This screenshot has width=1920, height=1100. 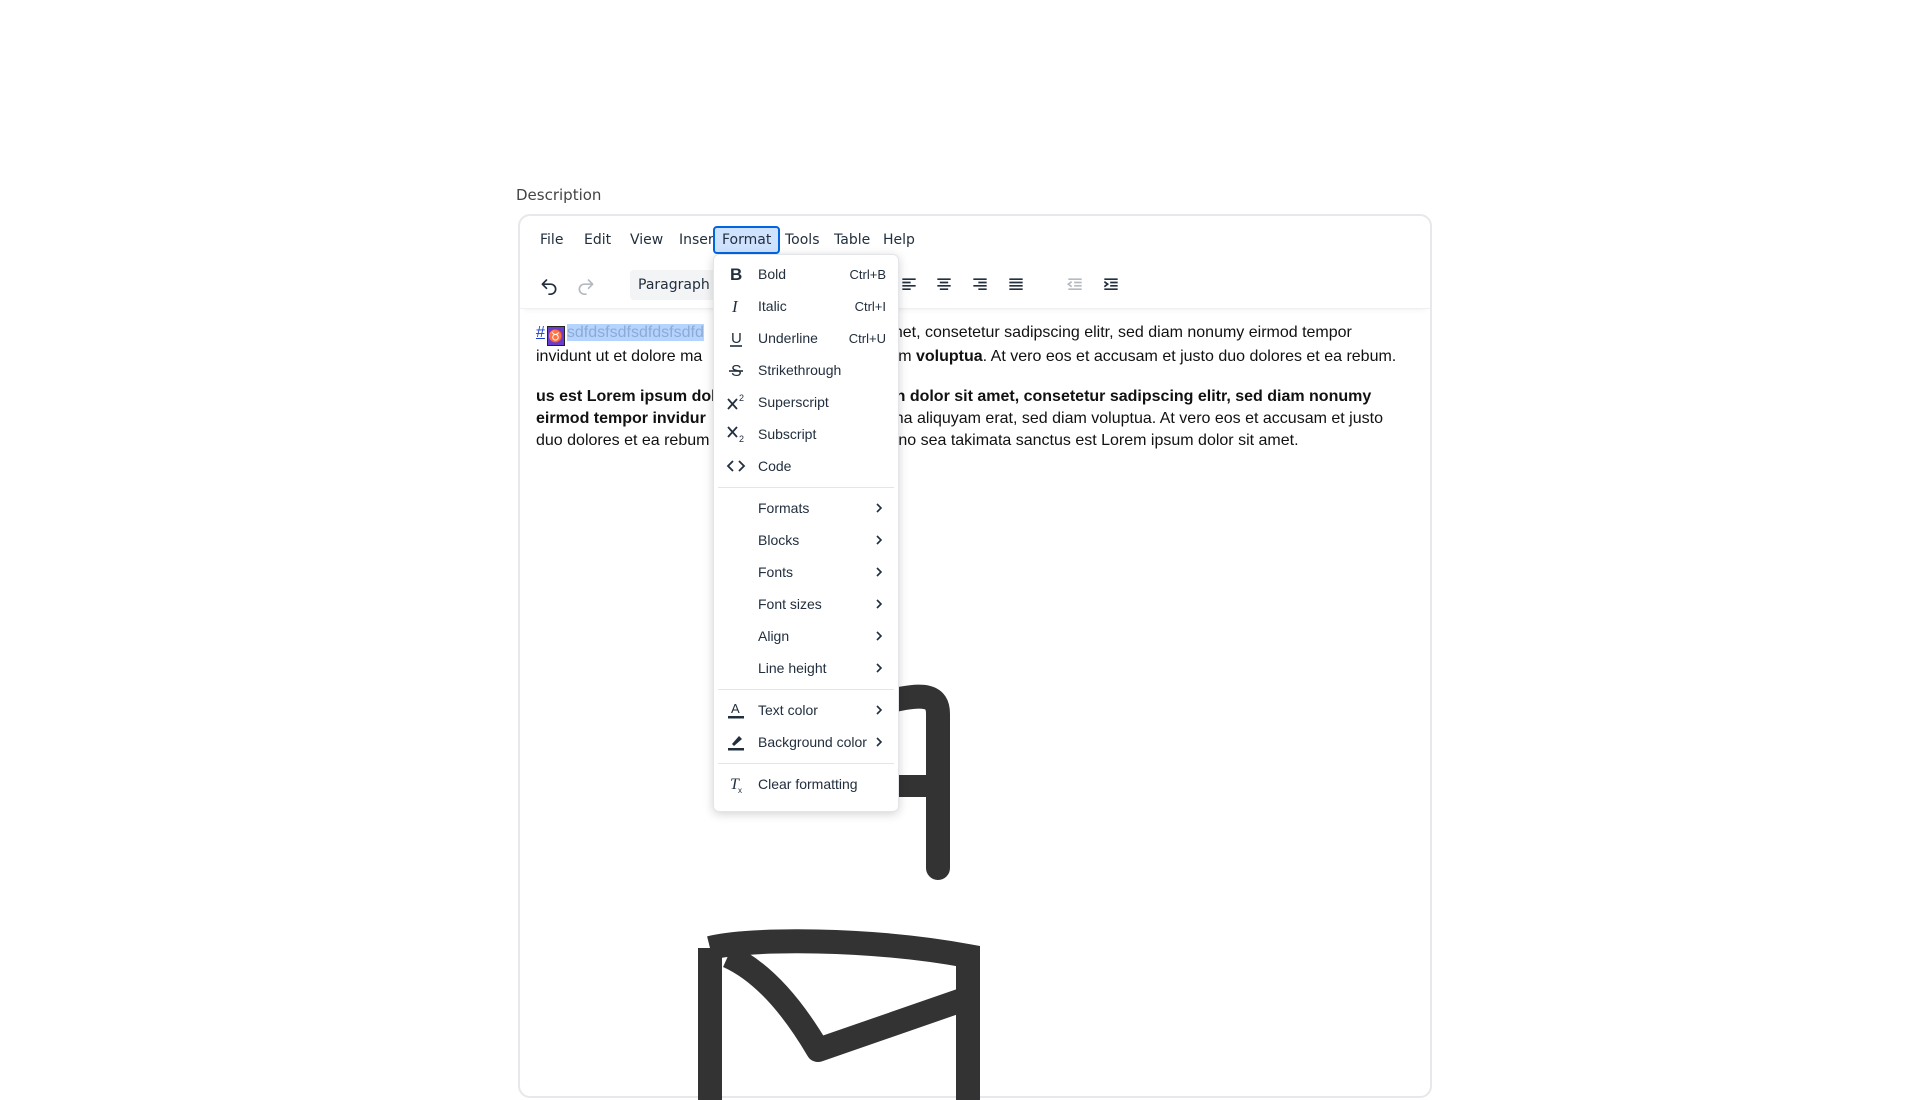 What do you see at coordinates (747, 240) in the screenshot?
I see `menu-format: Format` at bounding box center [747, 240].